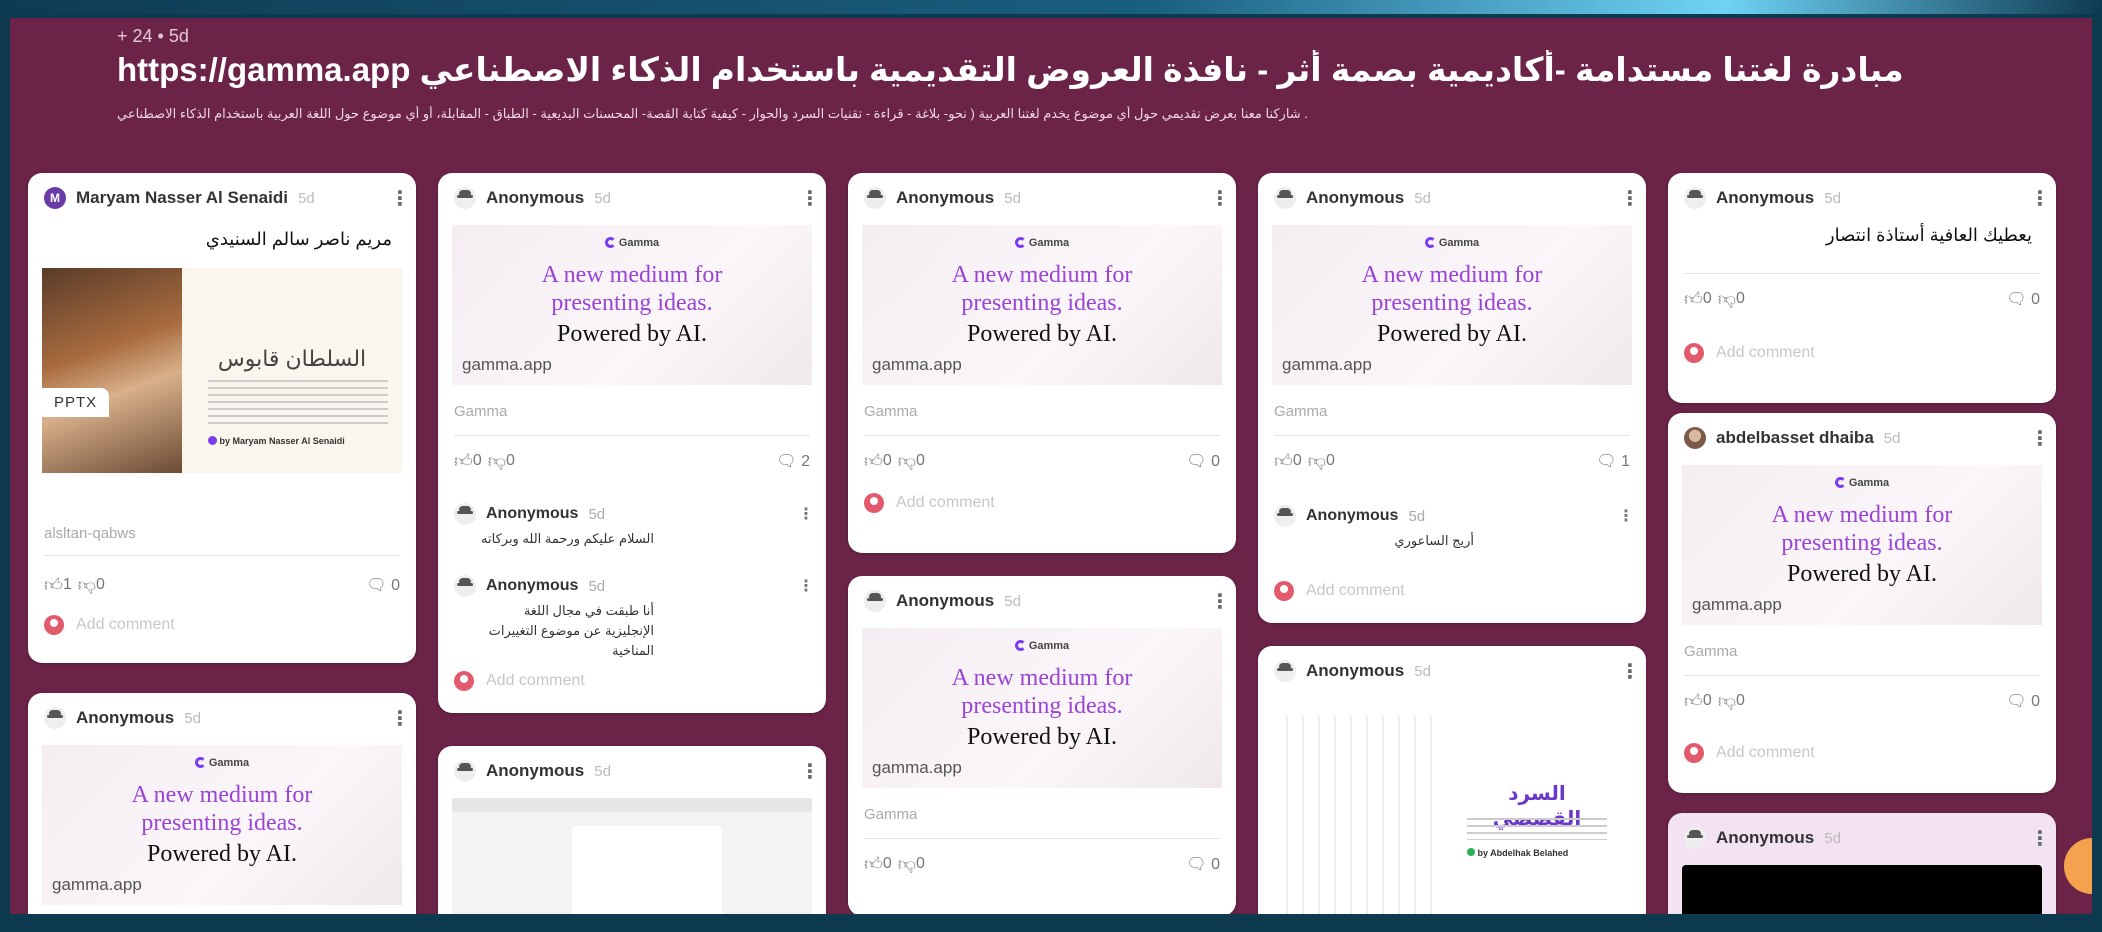 The image size is (2102, 932). What do you see at coordinates (1625, 461) in the screenshot?
I see `comment-count: 1` at bounding box center [1625, 461].